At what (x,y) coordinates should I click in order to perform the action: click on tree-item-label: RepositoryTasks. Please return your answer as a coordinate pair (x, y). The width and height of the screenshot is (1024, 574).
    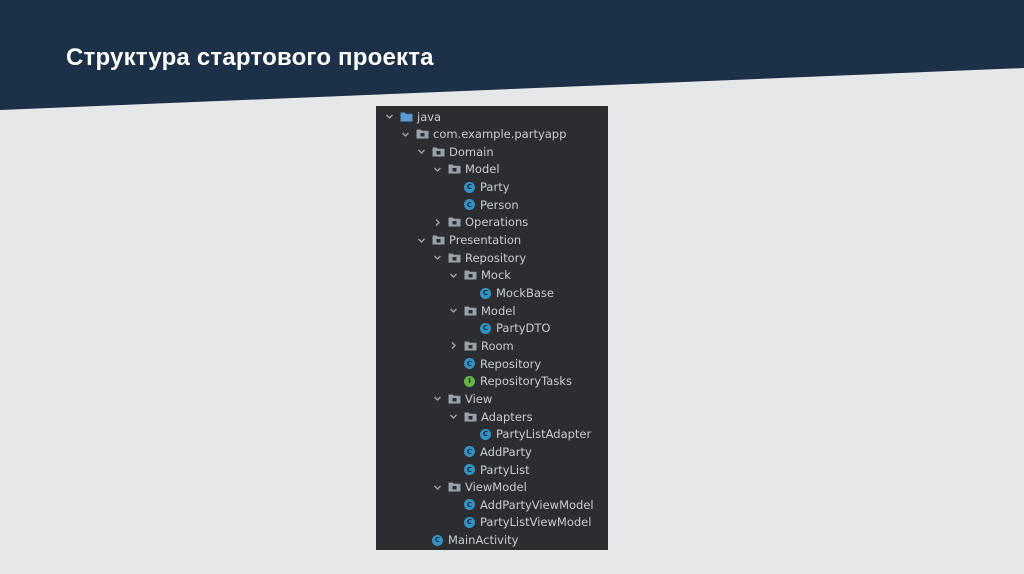
    Looking at the image, I should click on (526, 381).